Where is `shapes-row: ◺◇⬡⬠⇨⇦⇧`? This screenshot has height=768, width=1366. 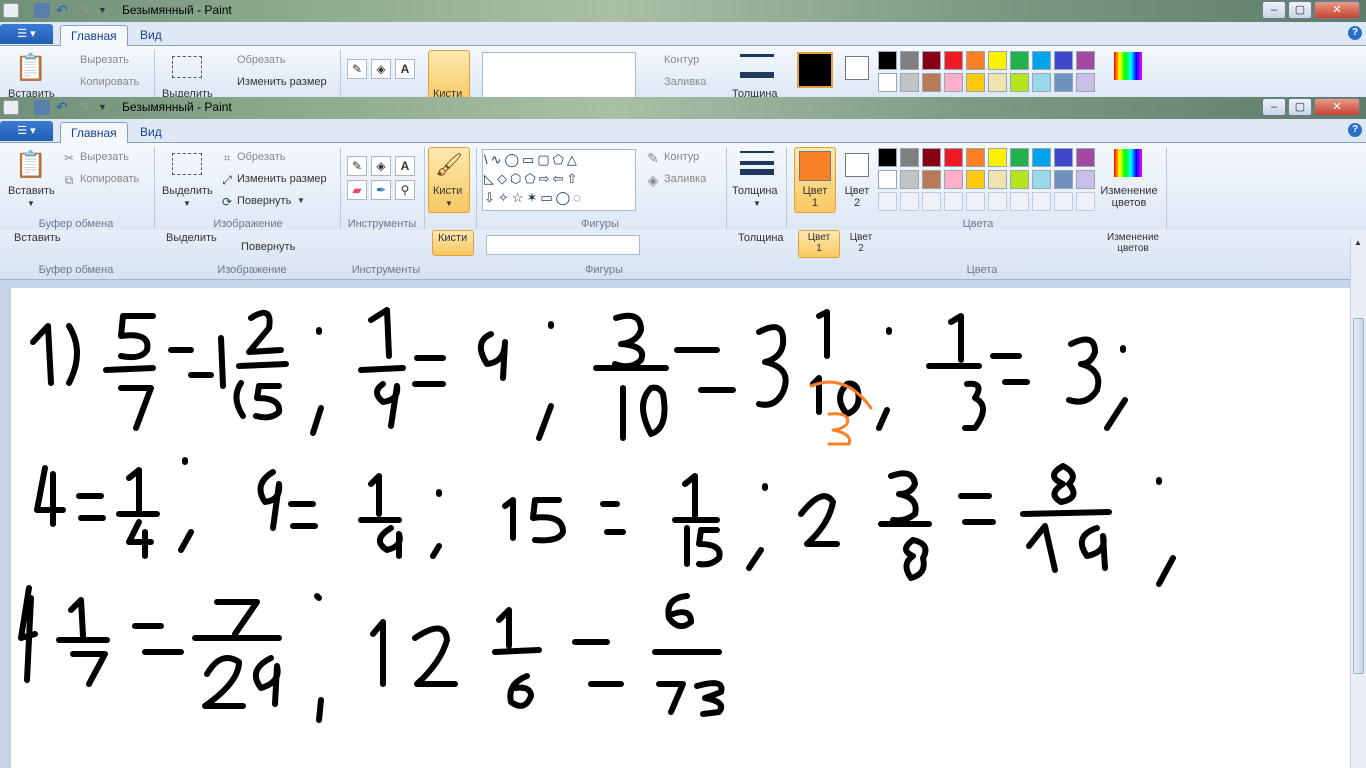 shapes-row: ◺◇⬡⬠⇨⇦⇧ is located at coordinates (554, 178).